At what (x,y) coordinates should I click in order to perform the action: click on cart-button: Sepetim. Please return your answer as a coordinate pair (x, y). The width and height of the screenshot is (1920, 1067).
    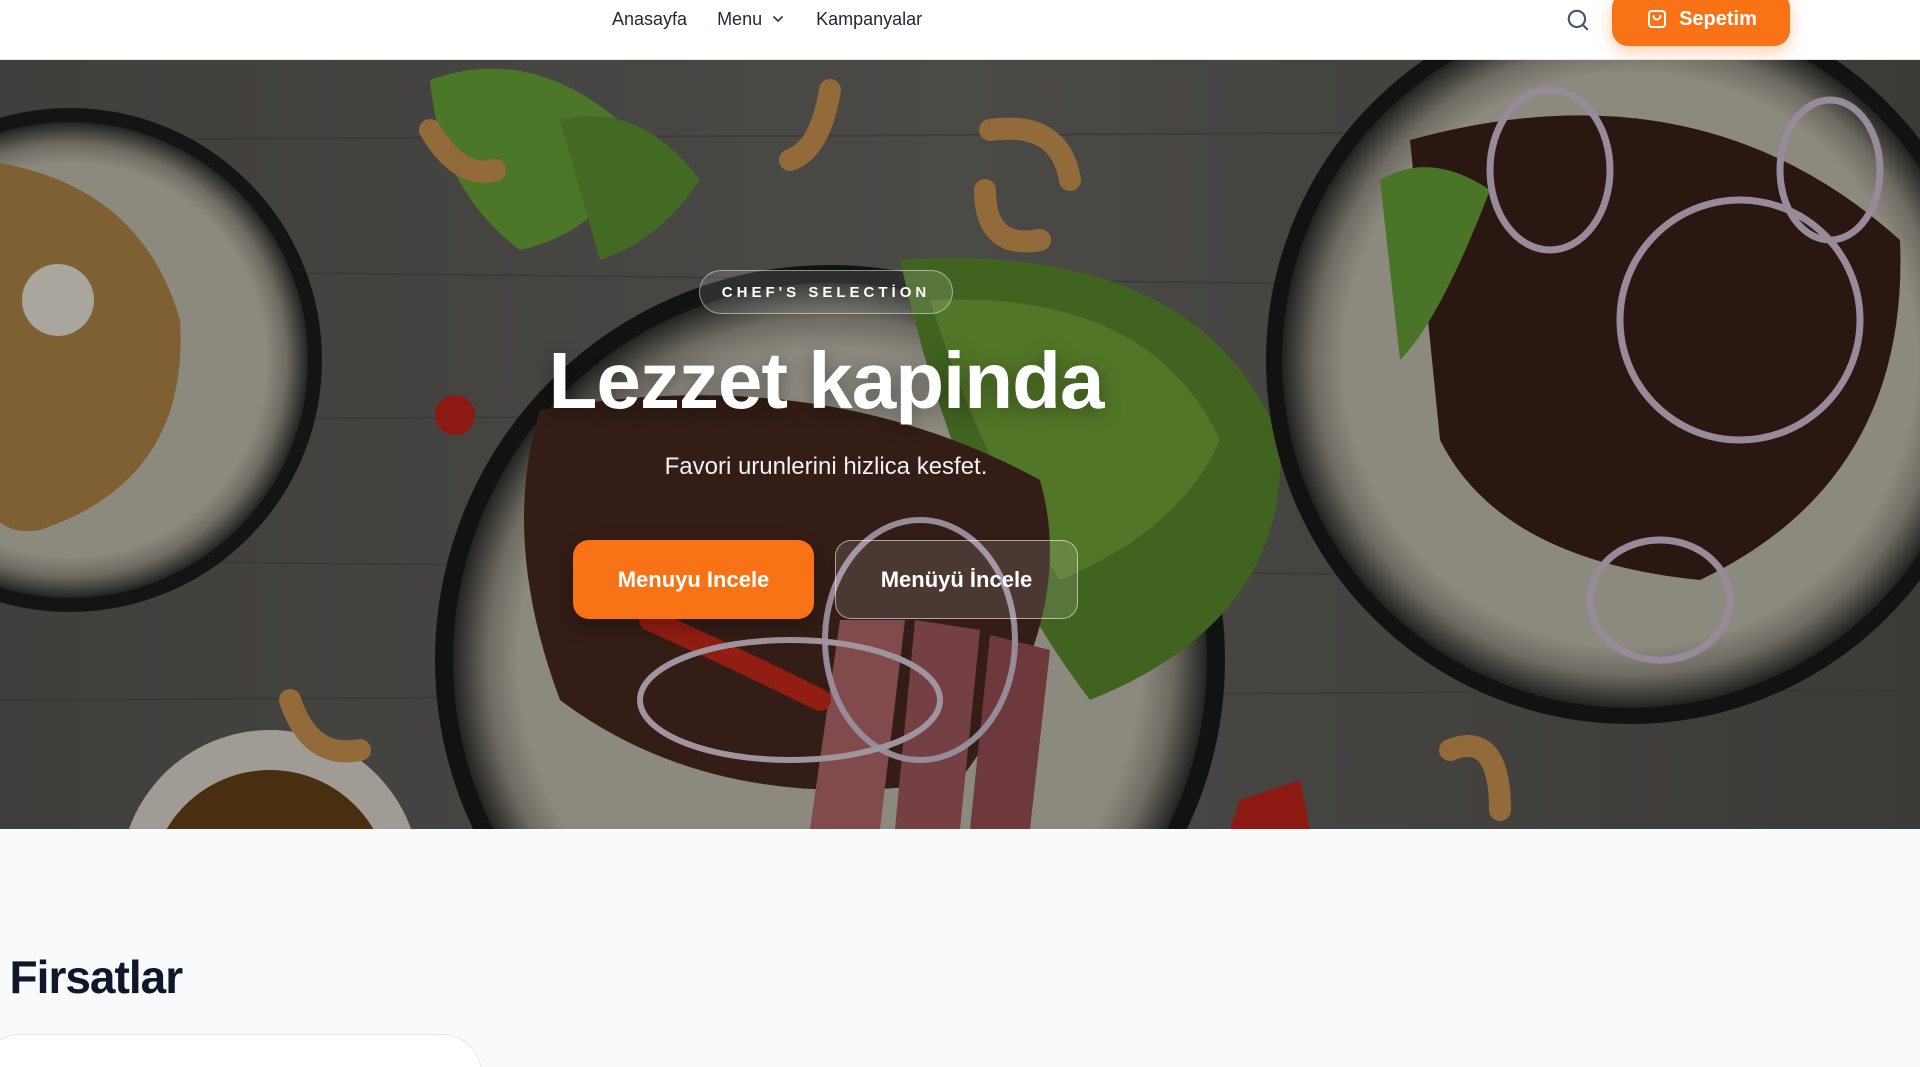
    Looking at the image, I should click on (1701, 23).